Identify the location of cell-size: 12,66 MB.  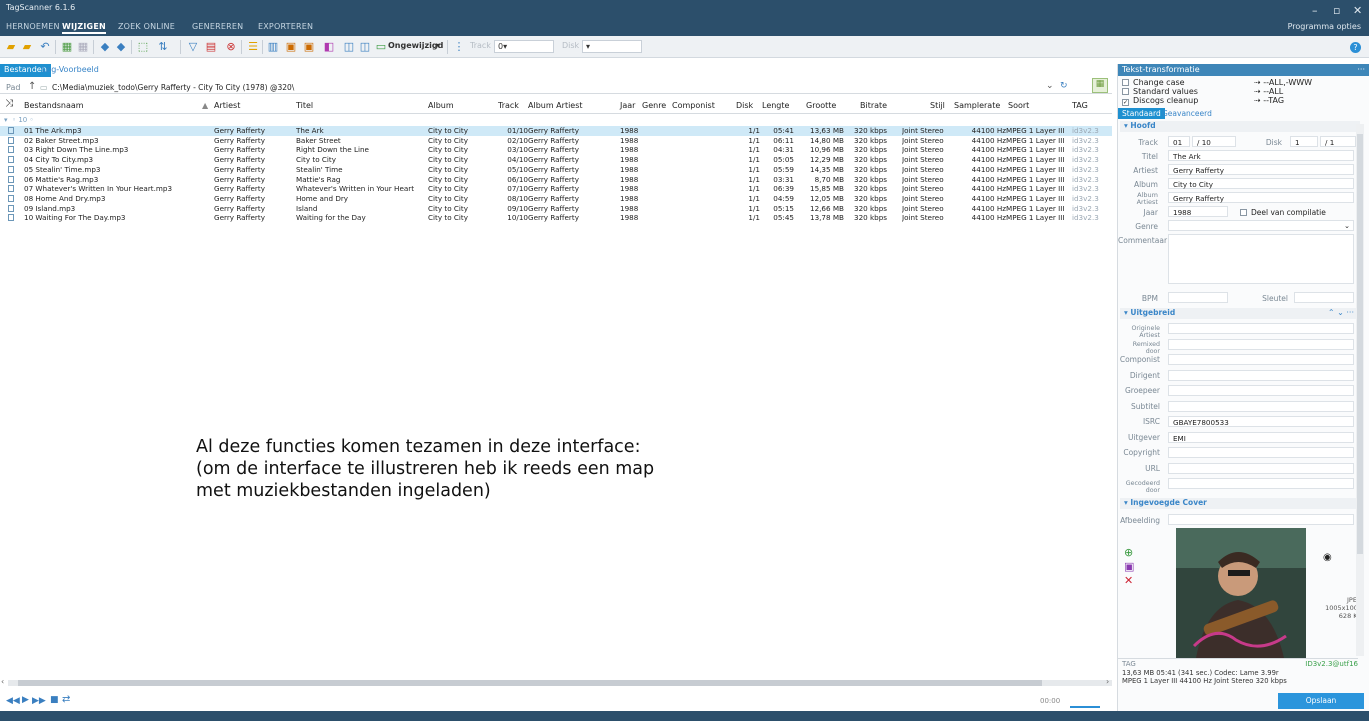
(822, 209).